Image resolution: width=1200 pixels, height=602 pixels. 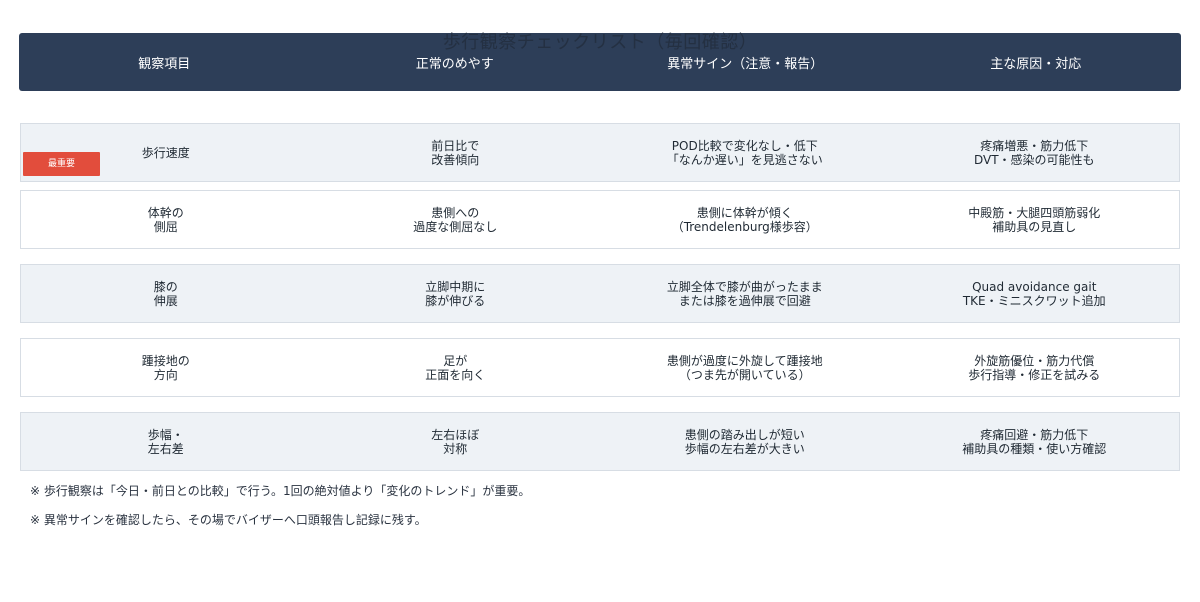 I want to click on cell-item: 踵接地の 方向, so click(x=165, y=367).